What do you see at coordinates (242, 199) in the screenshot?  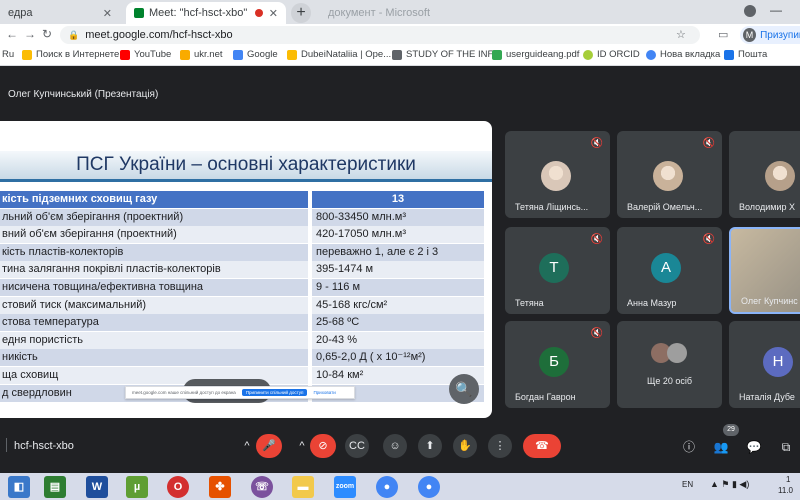 I see `table-header-row: кість підземних сховищ газу 13` at bounding box center [242, 199].